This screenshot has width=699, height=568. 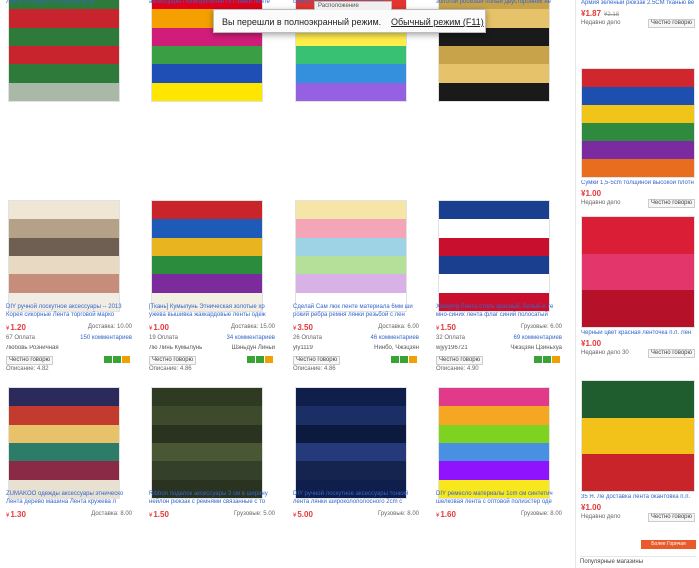 What do you see at coordinates (18, 327) in the screenshot?
I see `price-value: 1.20` at bounding box center [18, 327].